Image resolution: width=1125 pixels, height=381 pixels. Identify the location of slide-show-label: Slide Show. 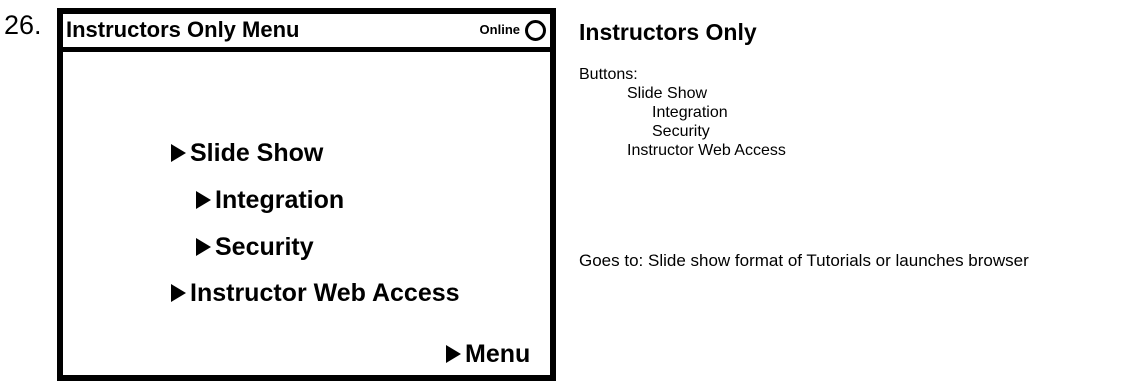
(257, 153).